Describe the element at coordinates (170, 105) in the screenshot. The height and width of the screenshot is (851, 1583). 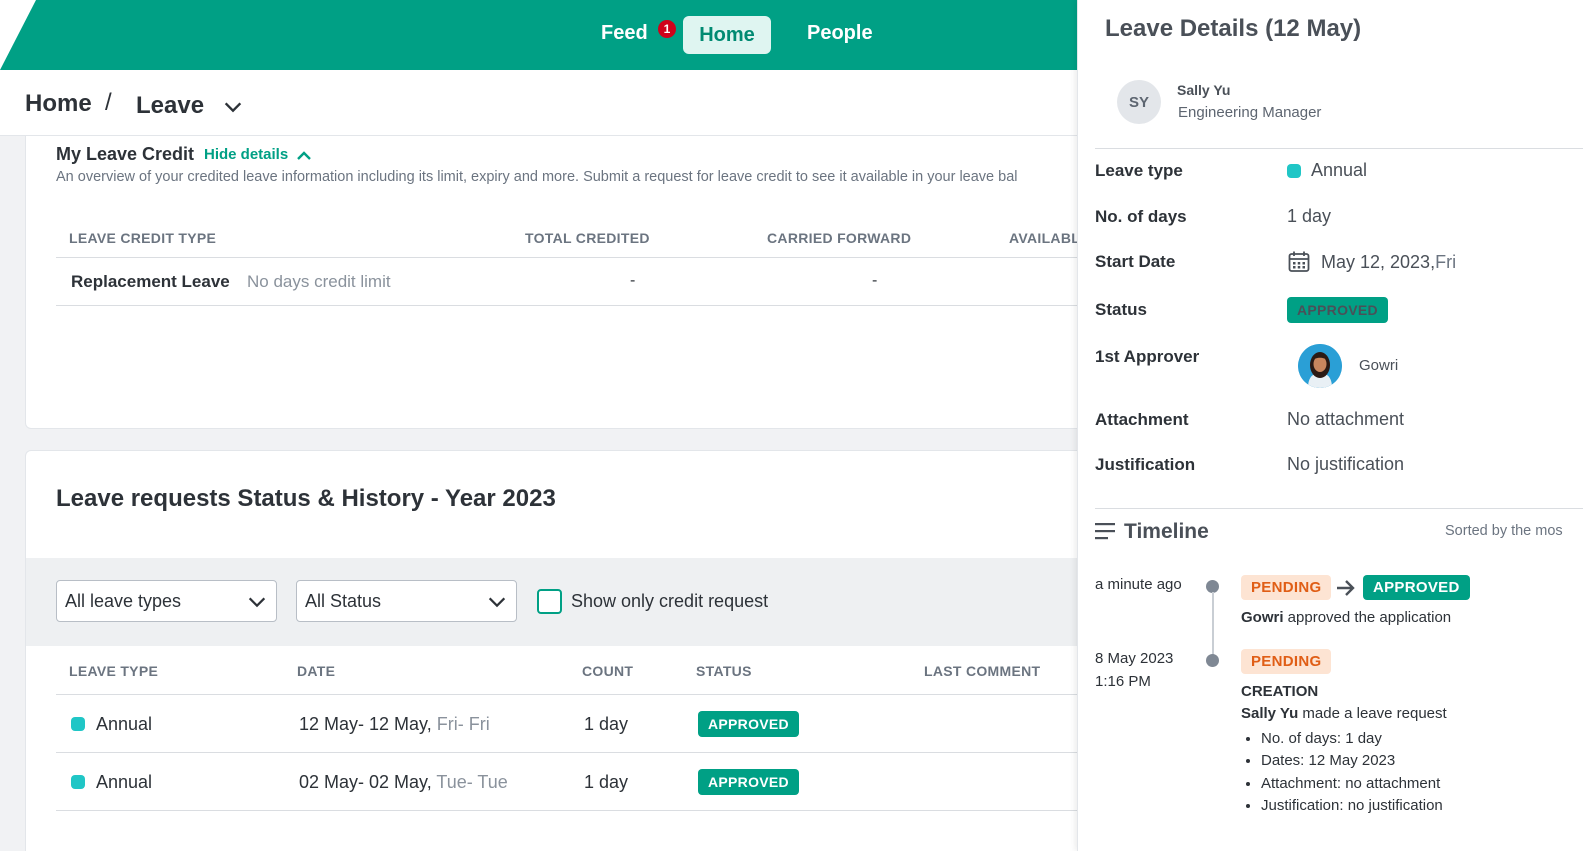
I see `breadcrumb-current: Leave` at that location.